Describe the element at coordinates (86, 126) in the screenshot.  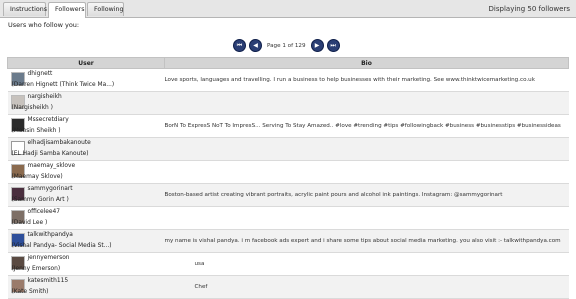
I see `user-cell: Mssecretdiary (Mohsin Sheikh )` at that location.